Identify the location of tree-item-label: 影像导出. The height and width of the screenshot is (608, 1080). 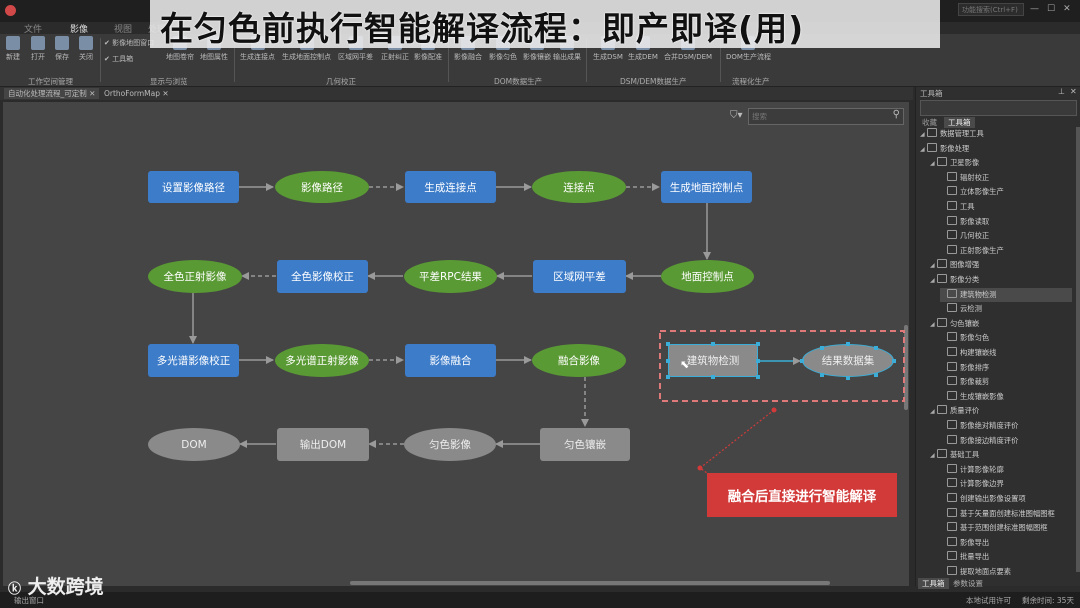
(975, 542).